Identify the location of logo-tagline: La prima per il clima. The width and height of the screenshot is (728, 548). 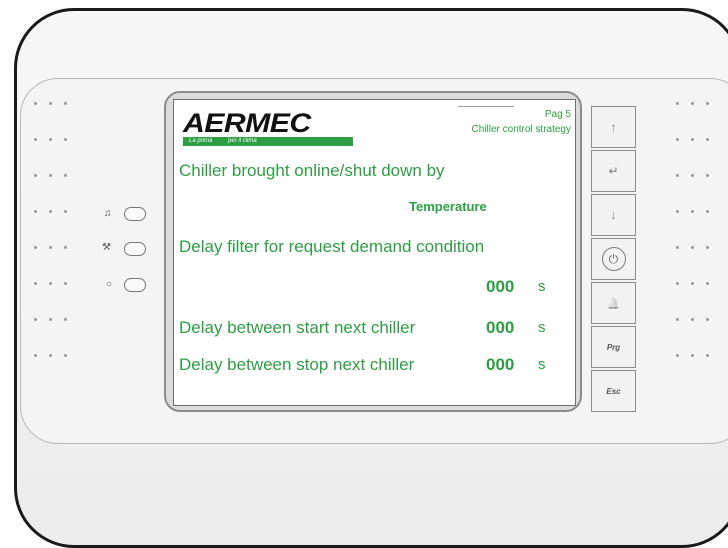
(268, 141).